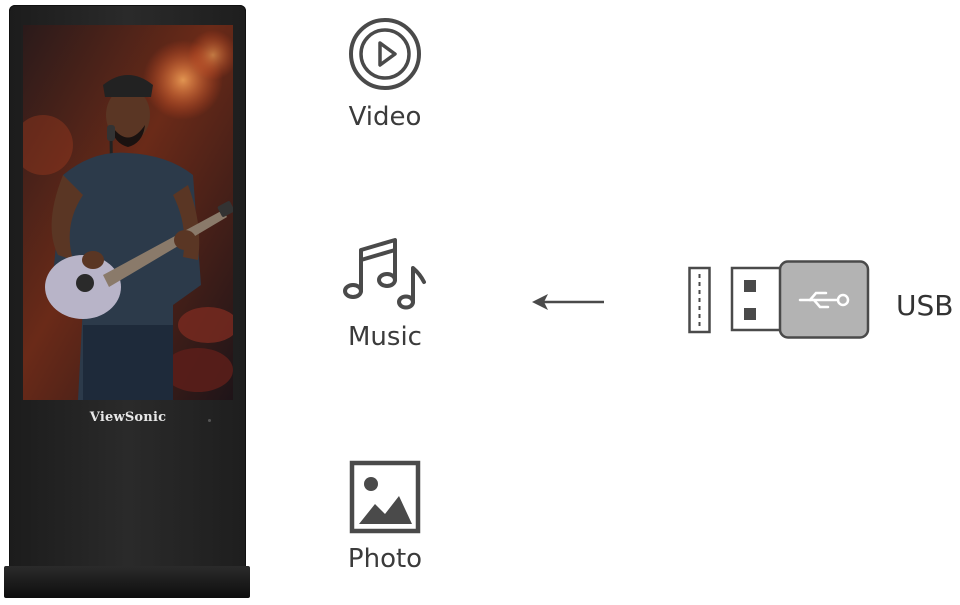 The height and width of the screenshot is (605, 960). I want to click on media-label-music: Music, so click(385, 337).